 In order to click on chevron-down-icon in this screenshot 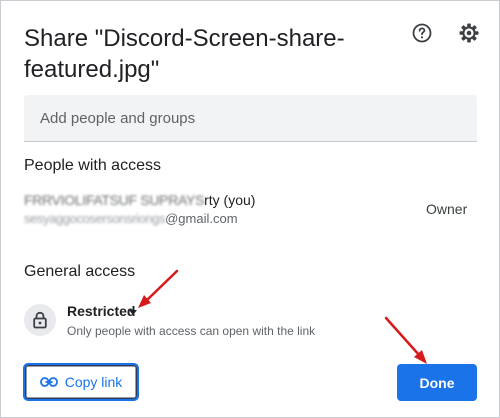, I will do `click(133, 312)`.